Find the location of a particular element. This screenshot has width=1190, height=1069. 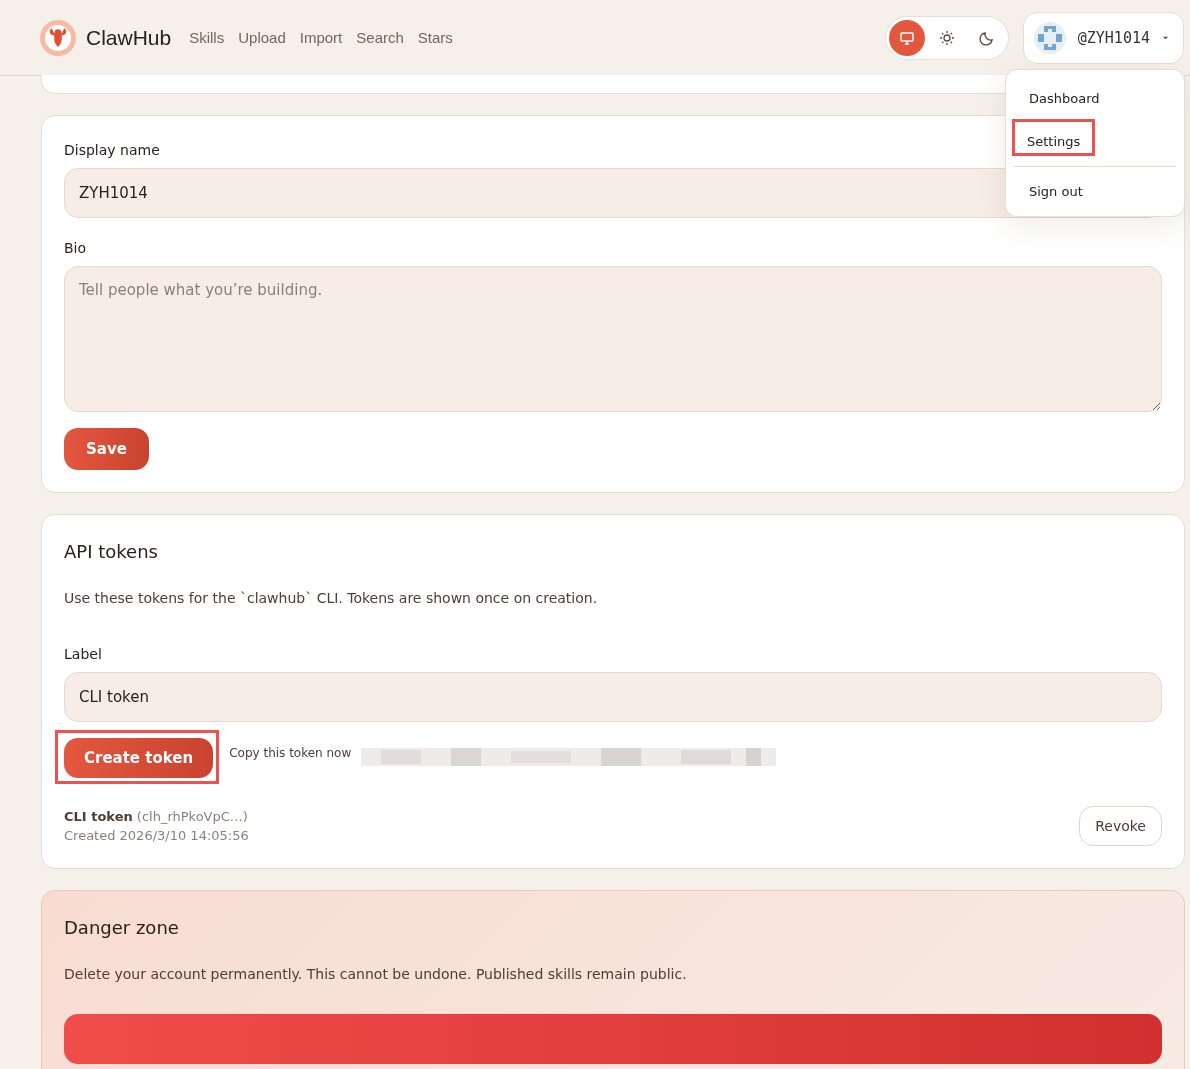

field-label: Bio is located at coordinates (75, 248).